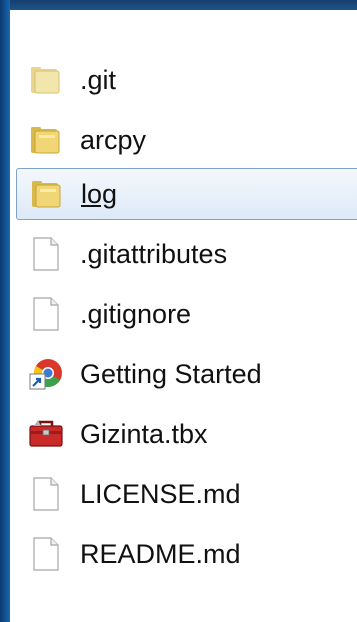 The width and height of the screenshot is (357, 622). What do you see at coordinates (186, 194) in the screenshot?
I see `list-item-log: log` at bounding box center [186, 194].